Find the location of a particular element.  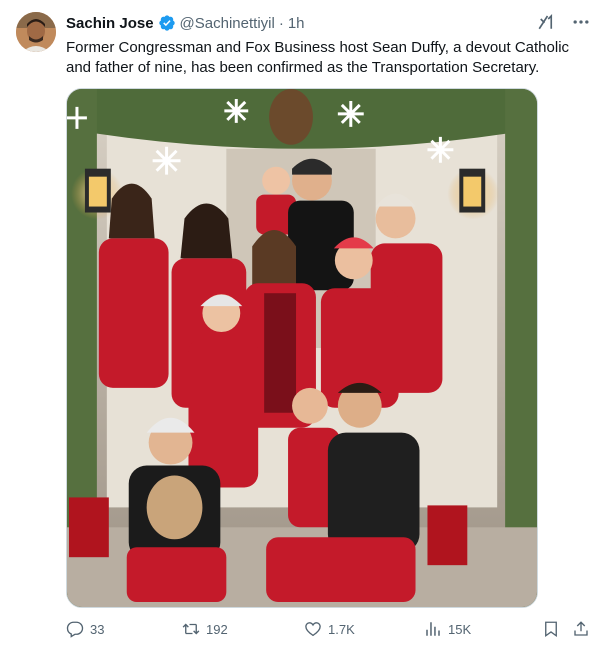

like-icon is located at coordinates (313, 629).